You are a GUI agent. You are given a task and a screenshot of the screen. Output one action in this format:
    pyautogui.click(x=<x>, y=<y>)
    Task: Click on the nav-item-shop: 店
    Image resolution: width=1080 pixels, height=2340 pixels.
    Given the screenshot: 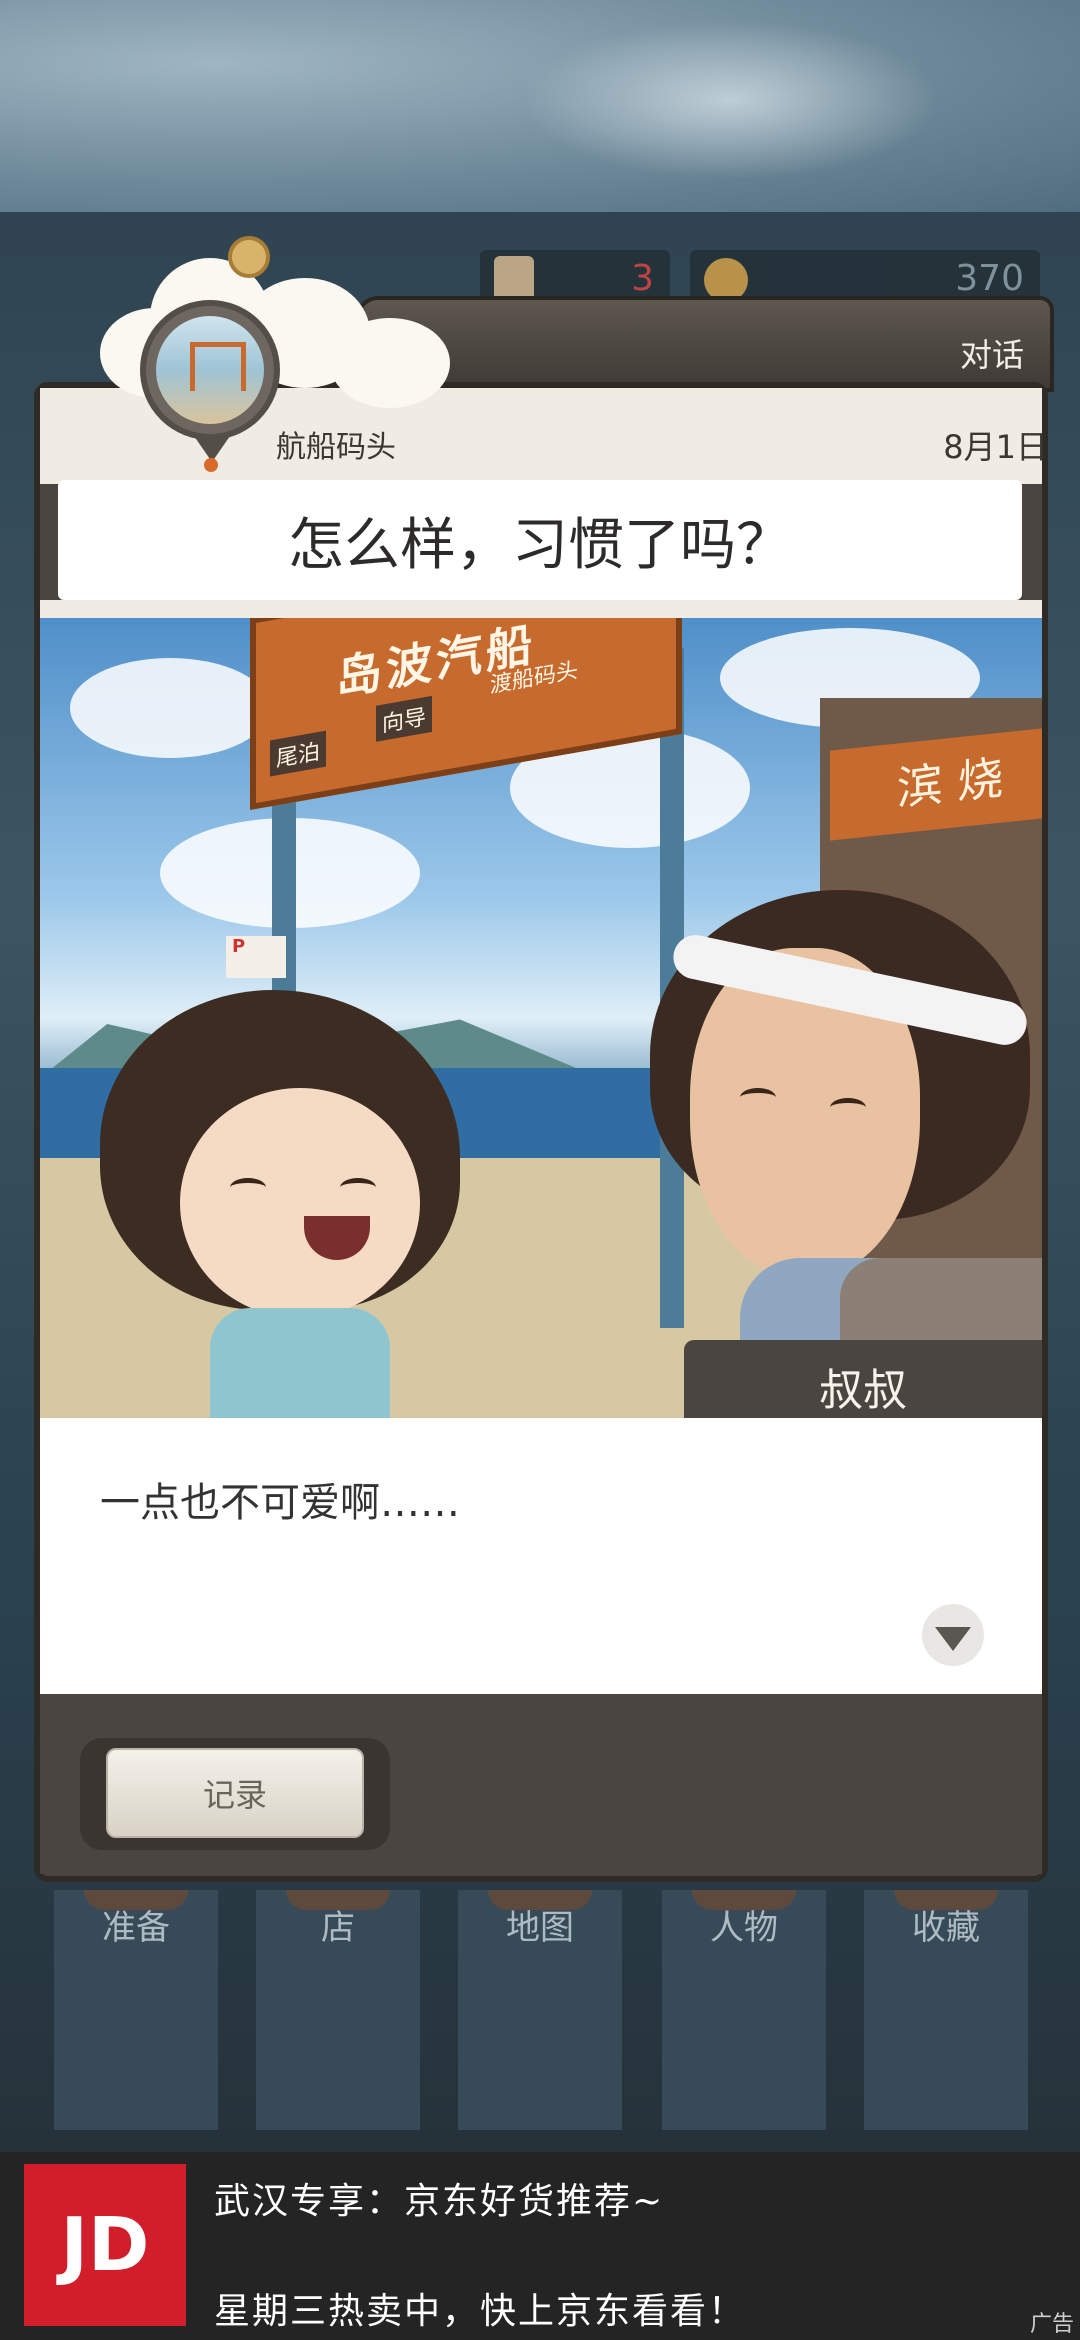 What is the action you would take?
    pyautogui.click(x=338, y=2010)
    